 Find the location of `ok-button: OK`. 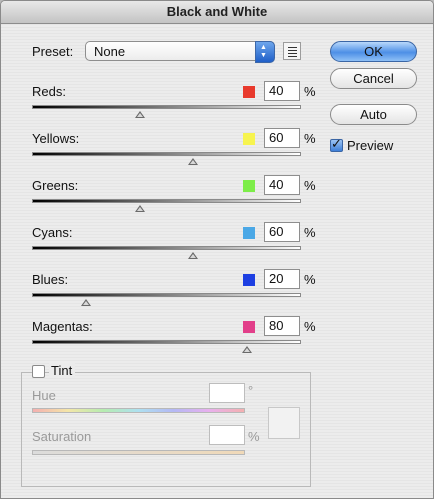

ok-button: OK is located at coordinates (373, 51).